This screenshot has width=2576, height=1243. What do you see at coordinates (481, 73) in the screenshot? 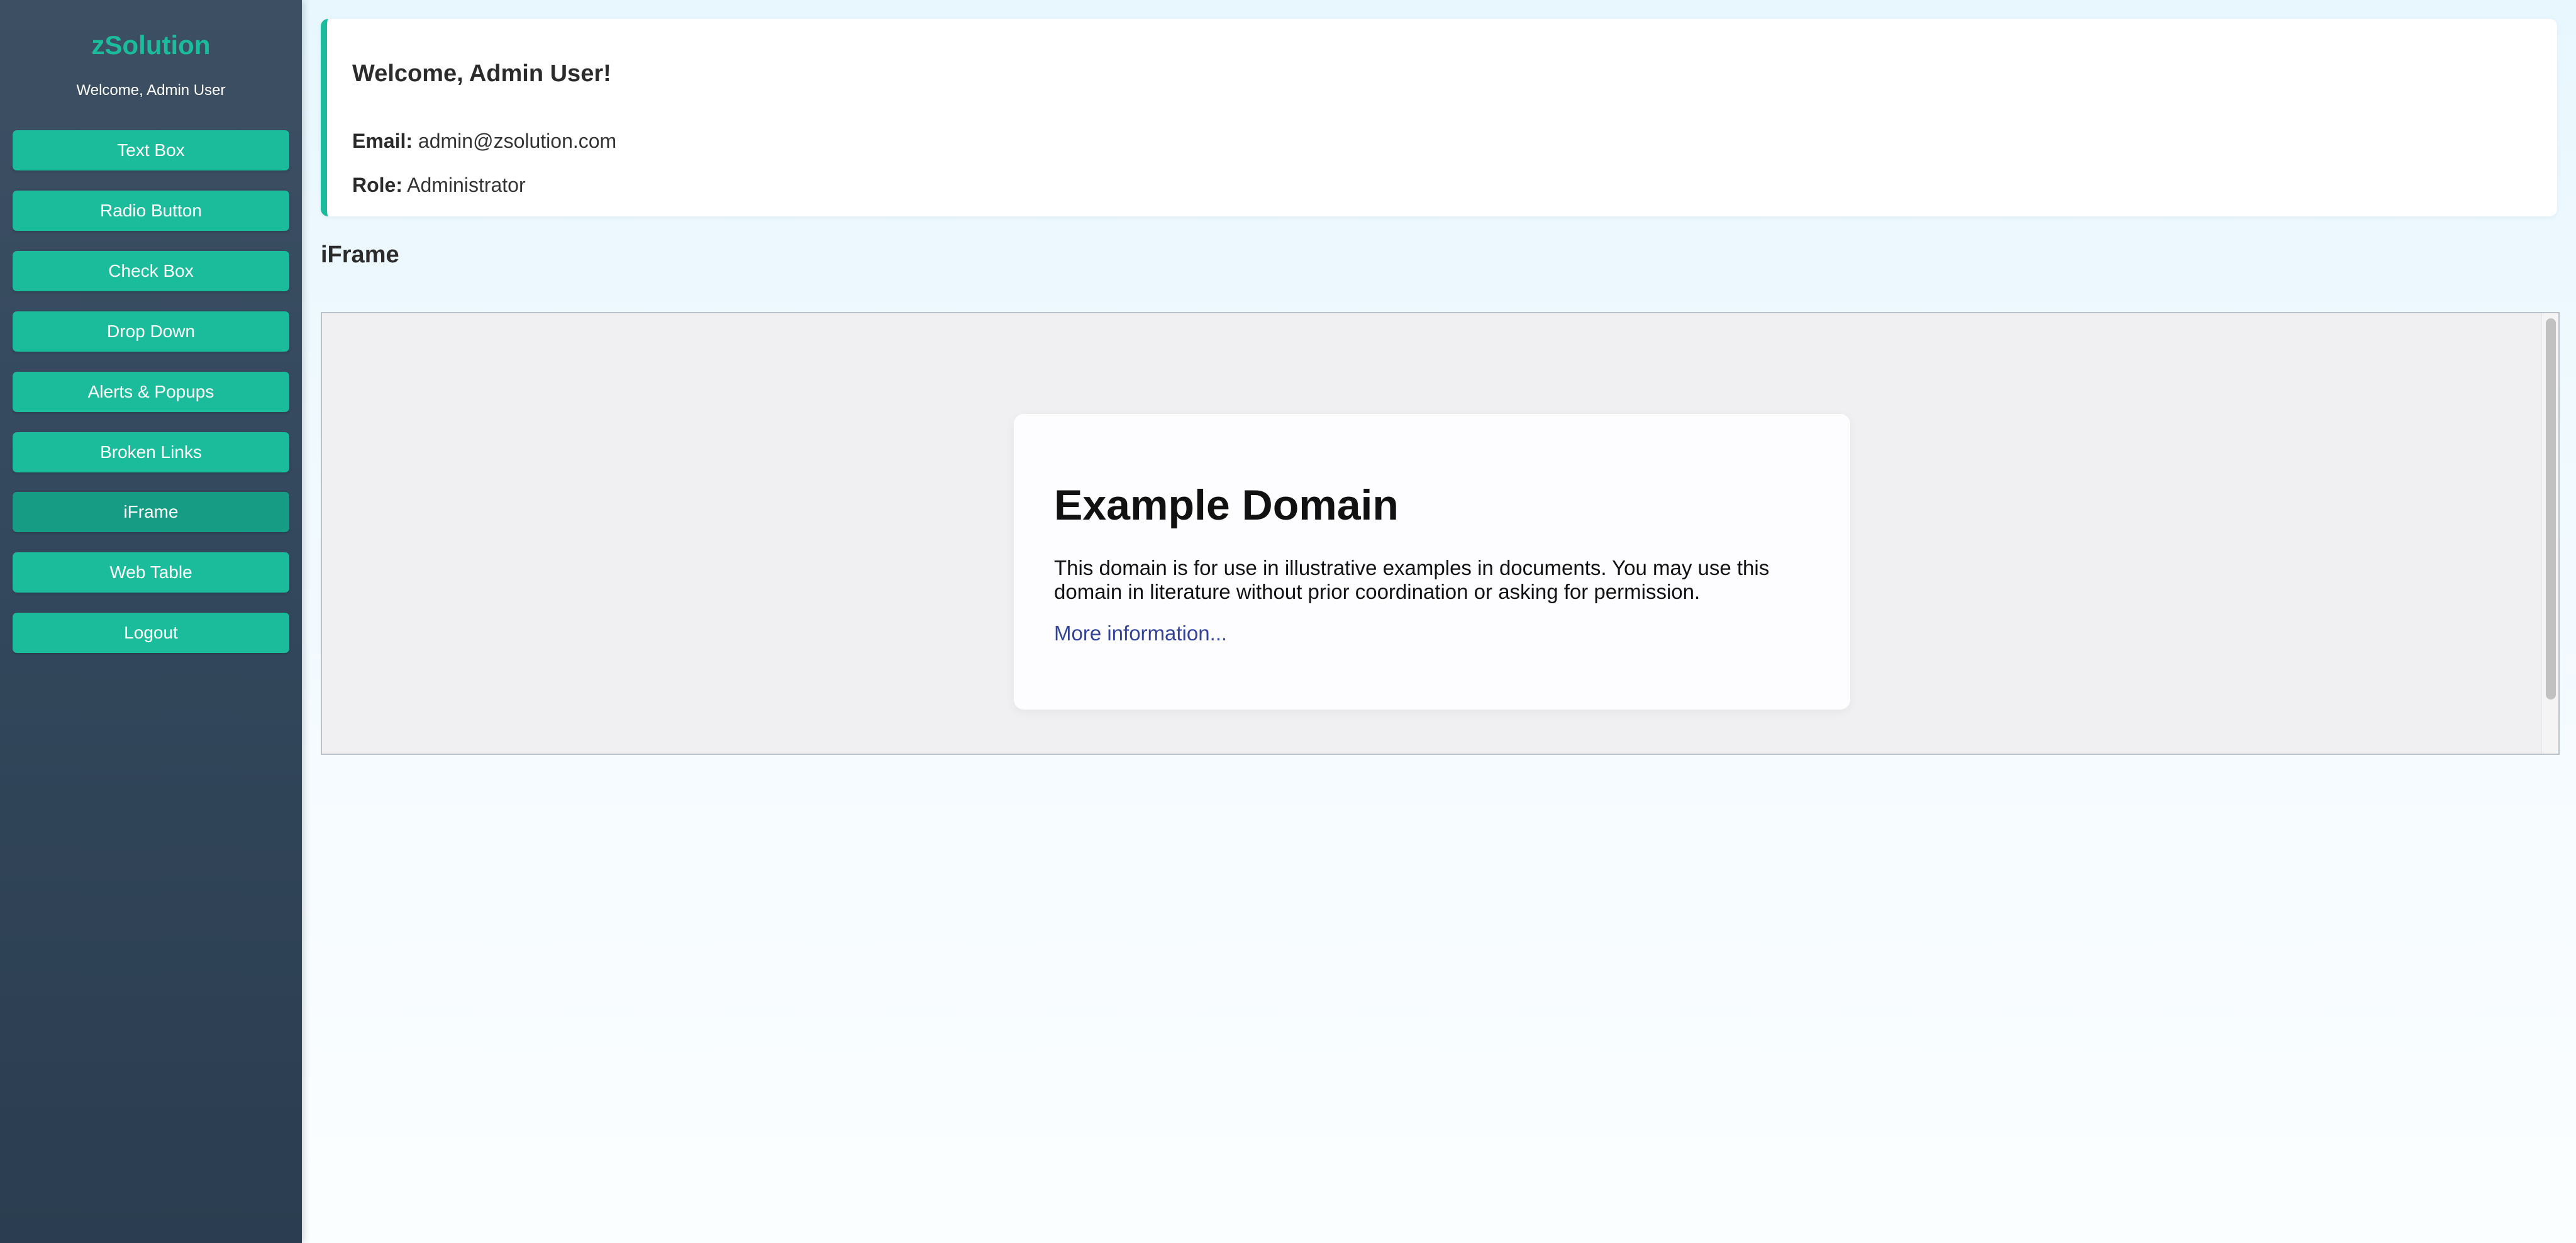
I see `user-welcome-heading: Welcome, Admin User!` at bounding box center [481, 73].